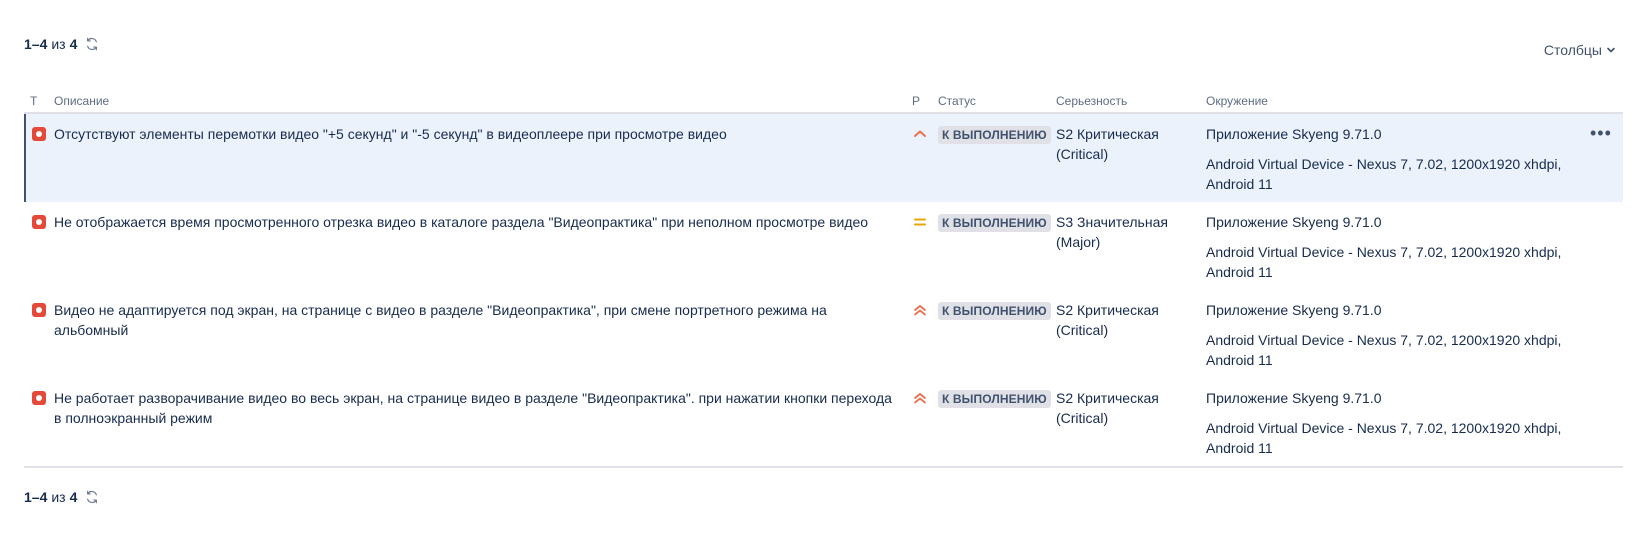 The height and width of the screenshot is (556, 1640). Describe the element at coordinates (1131, 101) in the screenshot. I see `column-header-severity: Серьезность` at that location.